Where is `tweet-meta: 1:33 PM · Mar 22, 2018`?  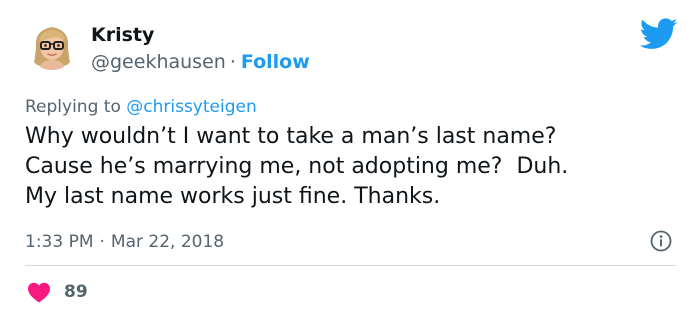
tweet-meta: 1:33 PM · Mar 22, 2018 is located at coordinates (124, 242).